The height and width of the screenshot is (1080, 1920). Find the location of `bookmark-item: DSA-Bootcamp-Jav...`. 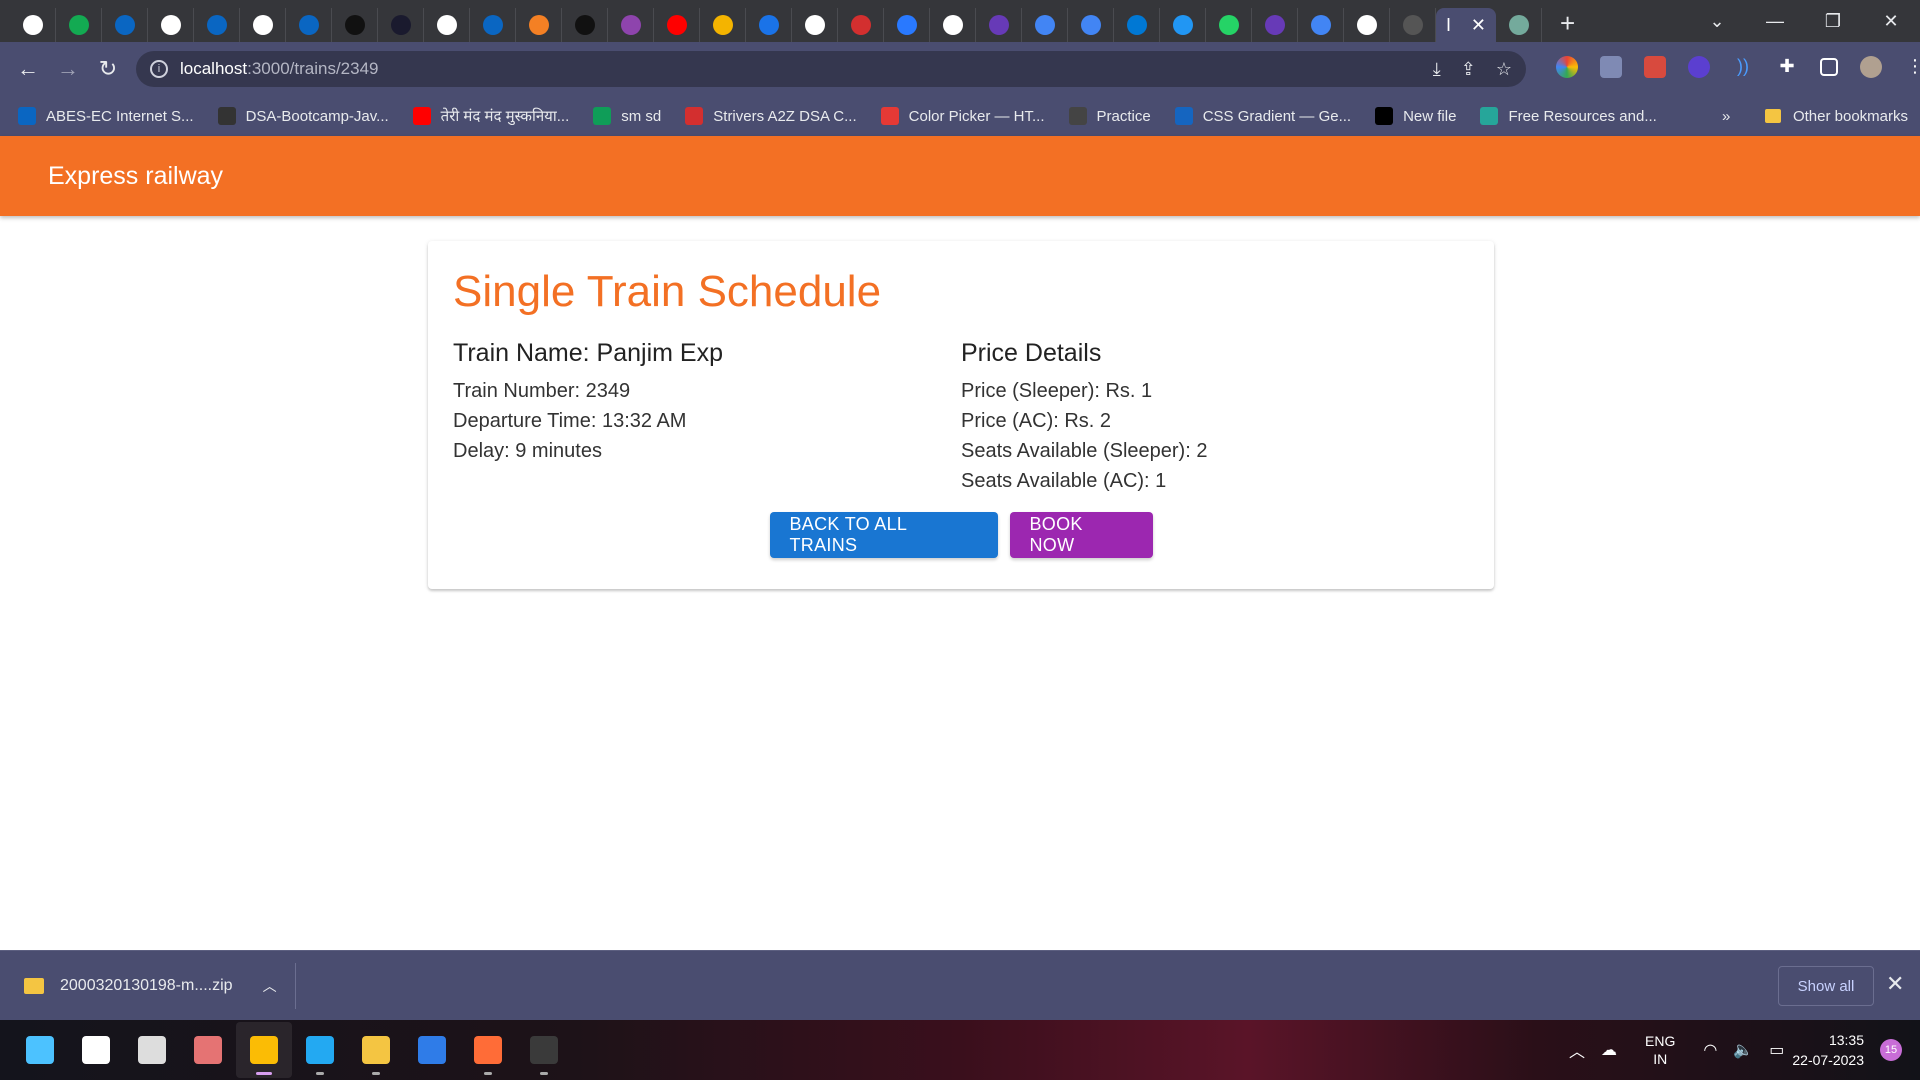

bookmark-item: DSA-Bootcamp-Jav... is located at coordinates (303, 116).